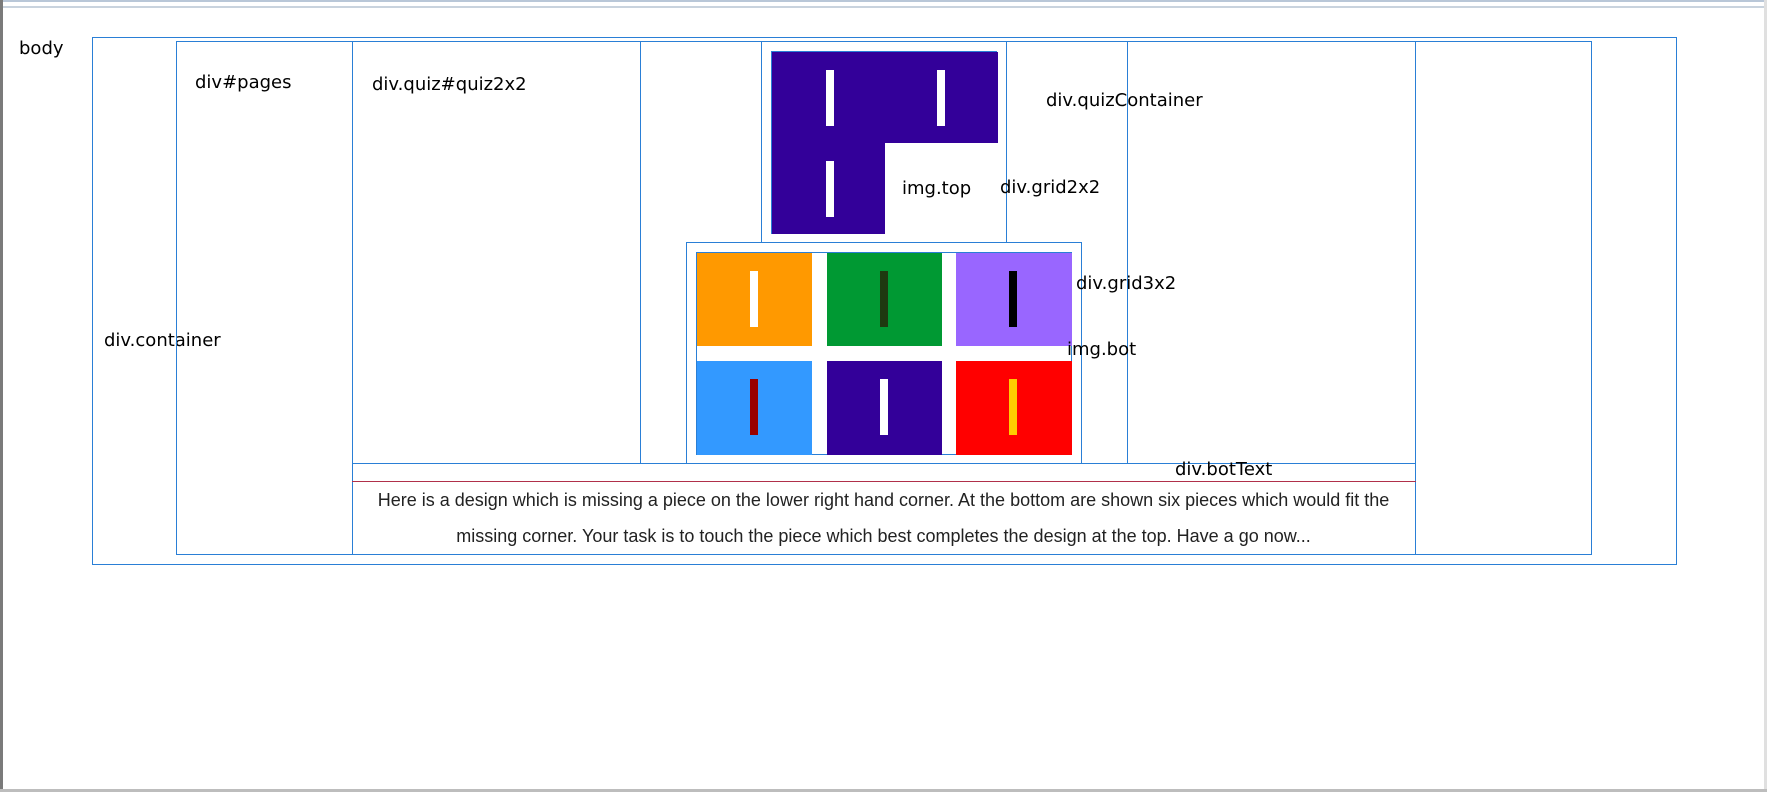 The width and height of the screenshot is (1767, 792). I want to click on design-tile-top-left, so click(828, 97).